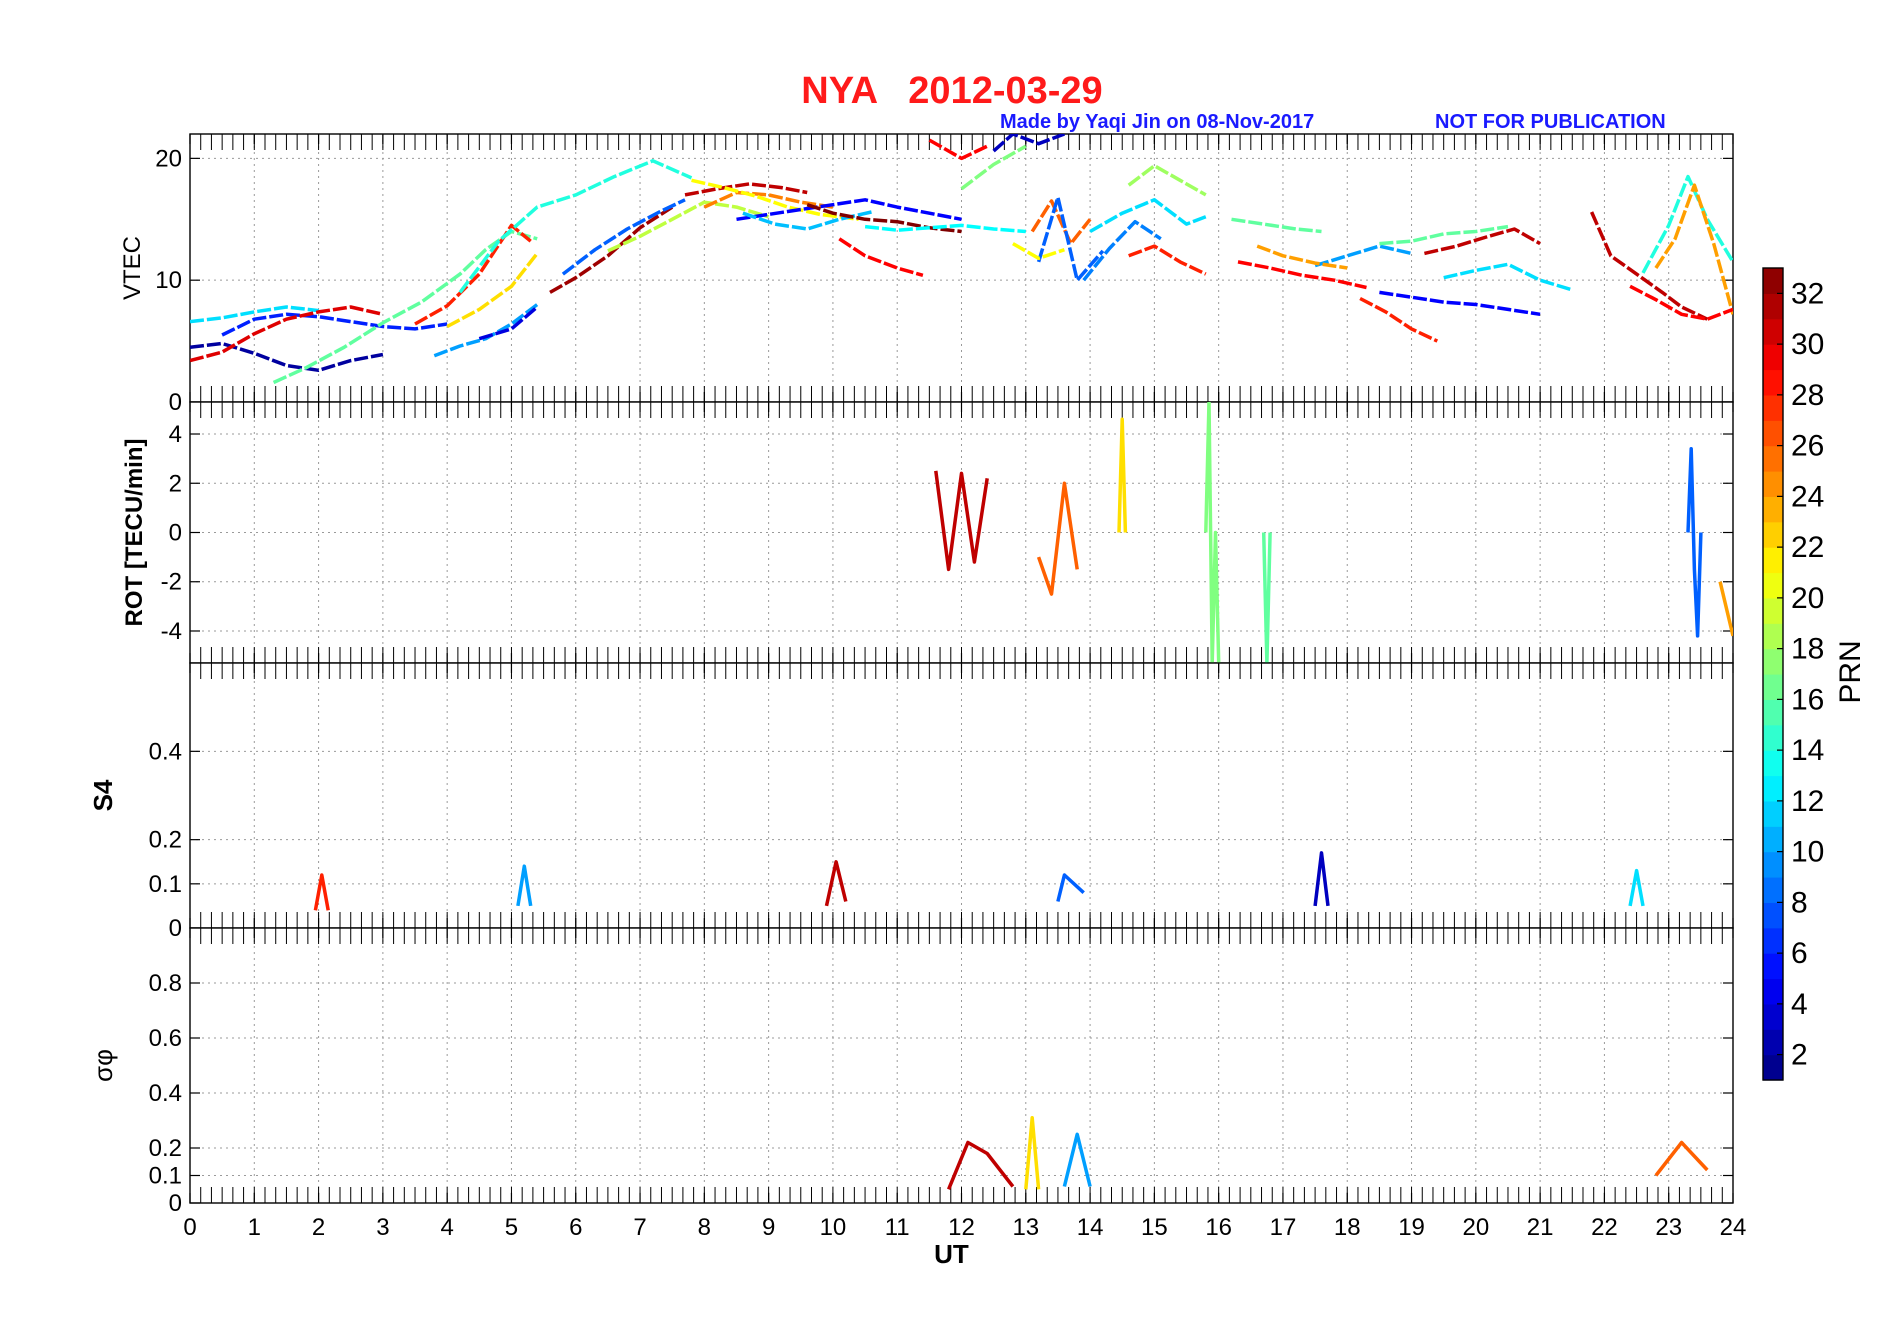 The width and height of the screenshot is (1904, 1330). Describe the element at coordinates (175, 483) in the screenshot. I see `y-tick-label: 2` at that location.